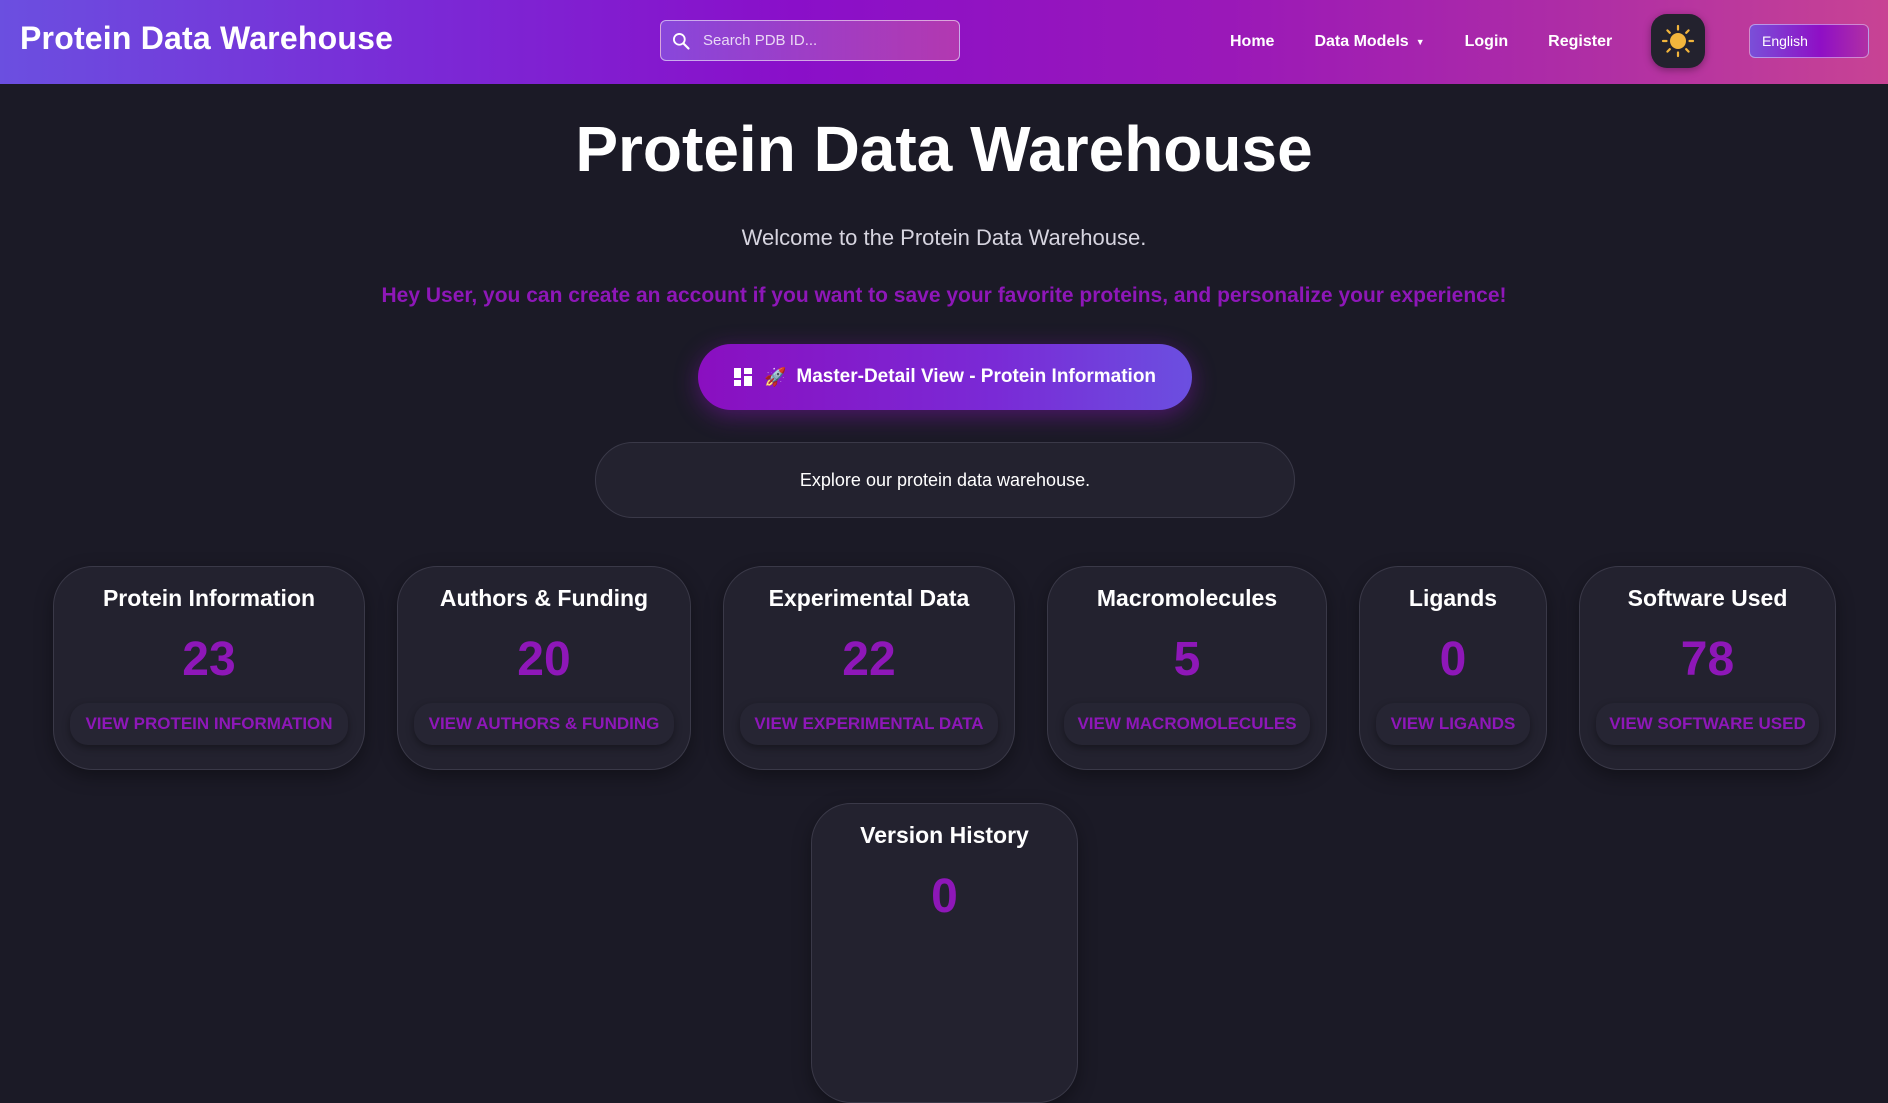  What do you see at coordinates (1809, 41) in the screenshot?
I see `language-select: English` at bounding box center [1809, 41].